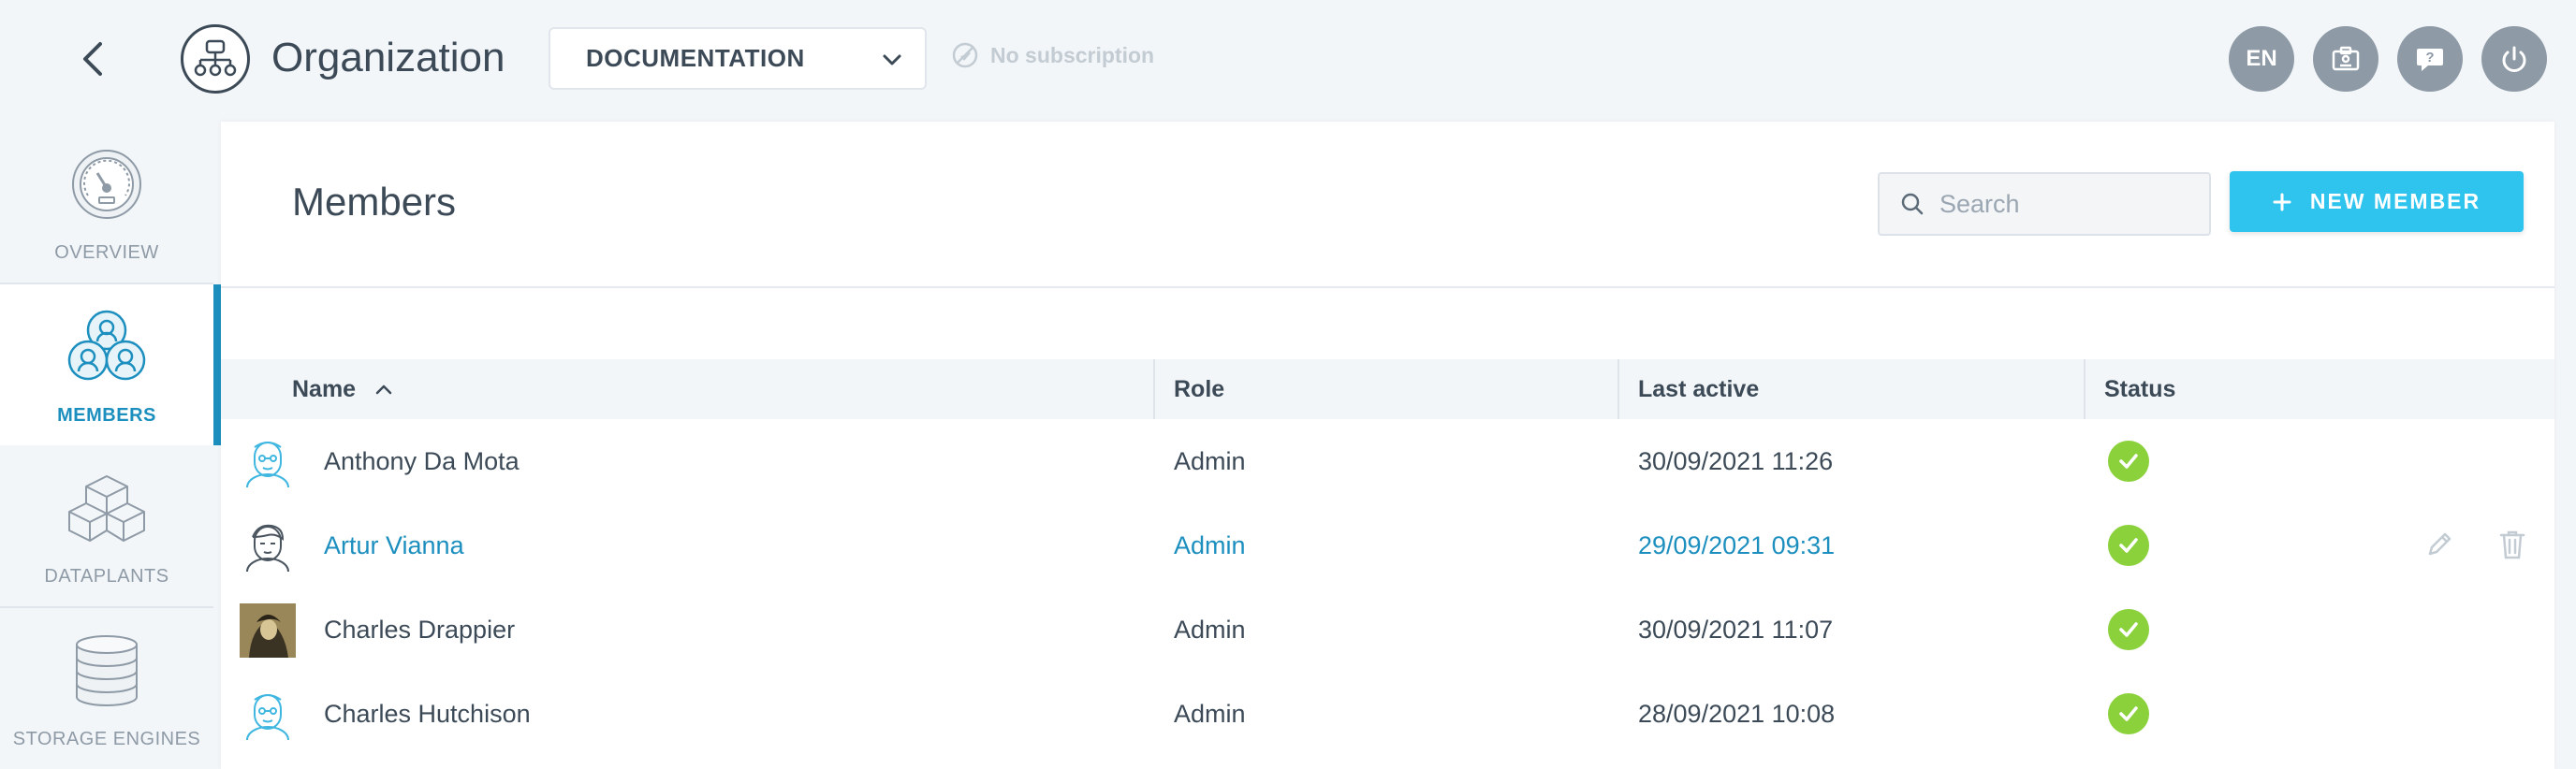  I want to click on column-header-label: Role, so click(1199, 388).